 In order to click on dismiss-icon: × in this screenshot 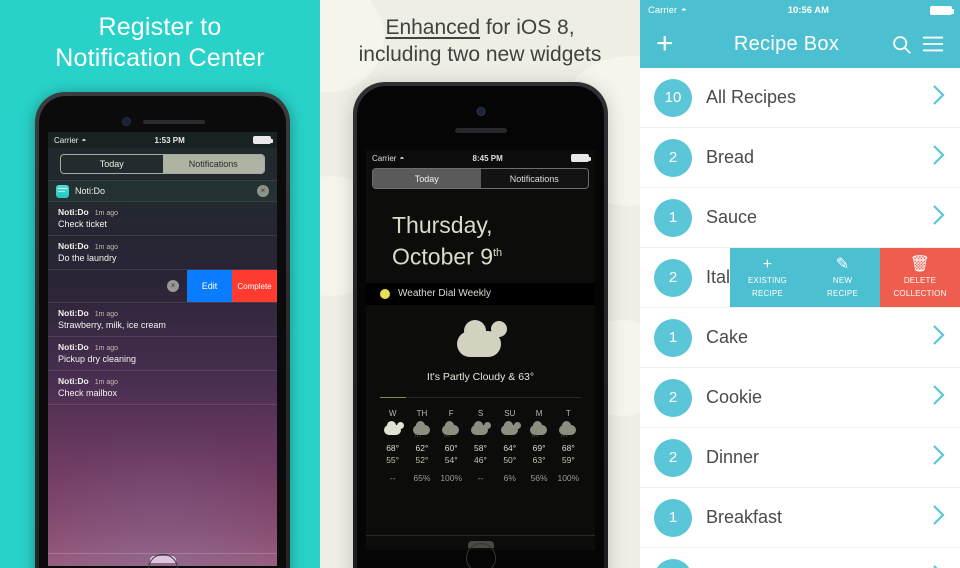, I will do `click(173, 286)`.